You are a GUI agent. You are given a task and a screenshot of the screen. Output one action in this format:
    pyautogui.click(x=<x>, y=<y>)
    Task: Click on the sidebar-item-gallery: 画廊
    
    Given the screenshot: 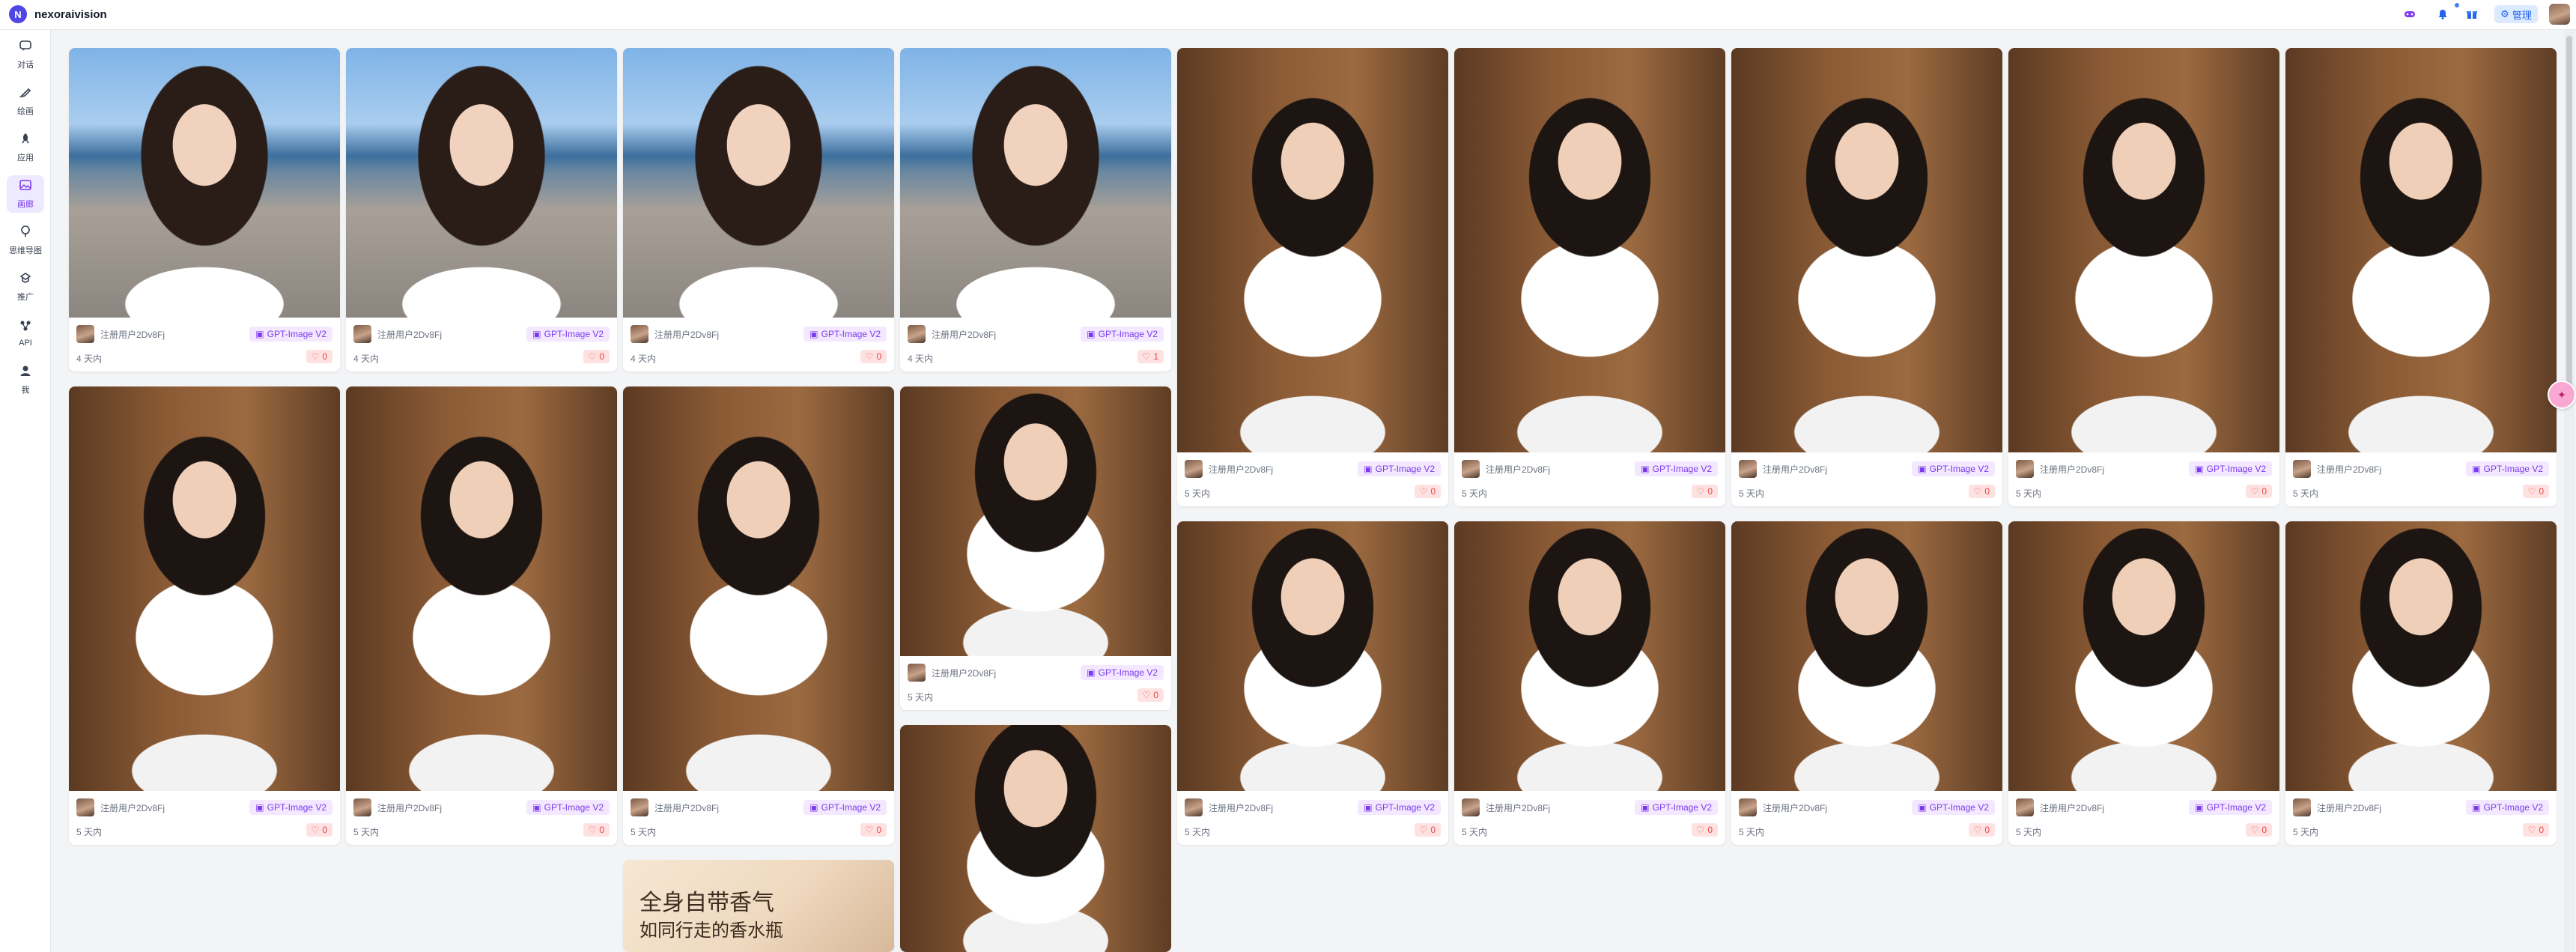 What is the action you would take?
    pyautogui.click(x=25, y=194)
    